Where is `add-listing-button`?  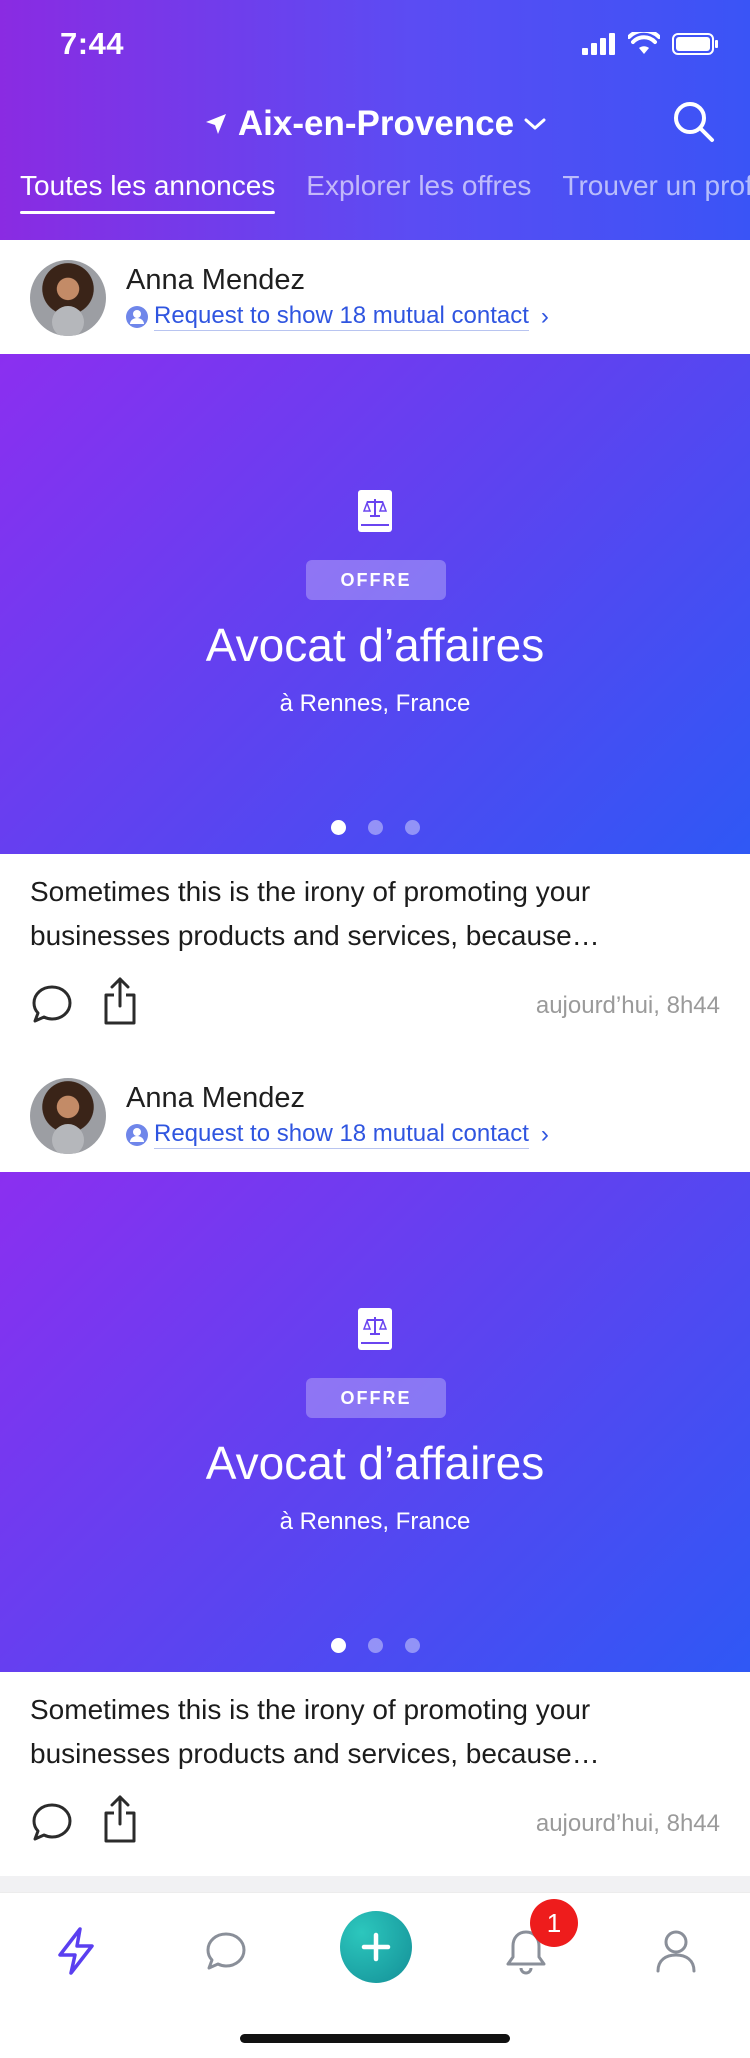 add-listing-button is located at coordinates (376, 1947).